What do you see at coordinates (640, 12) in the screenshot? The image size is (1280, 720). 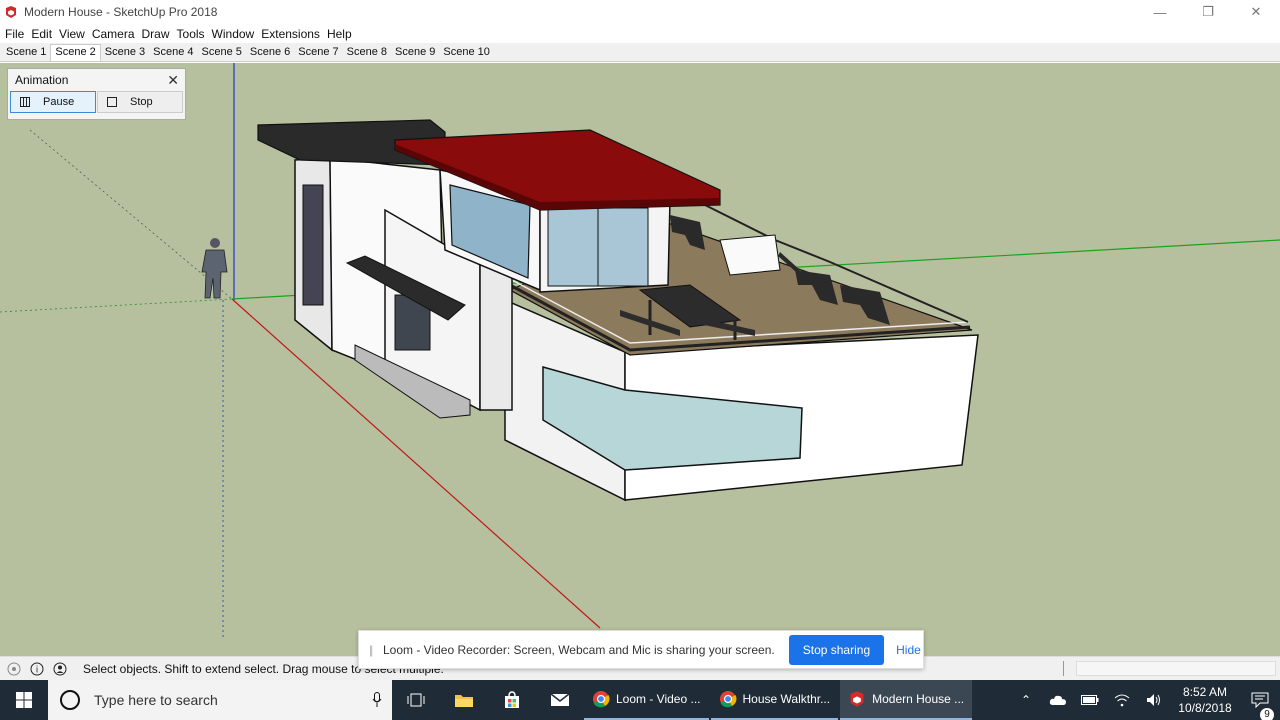 I see `title-bar: Modern House - SketchUp Pro 2018 — ❐ ✕` at bounding box center [640, 12].